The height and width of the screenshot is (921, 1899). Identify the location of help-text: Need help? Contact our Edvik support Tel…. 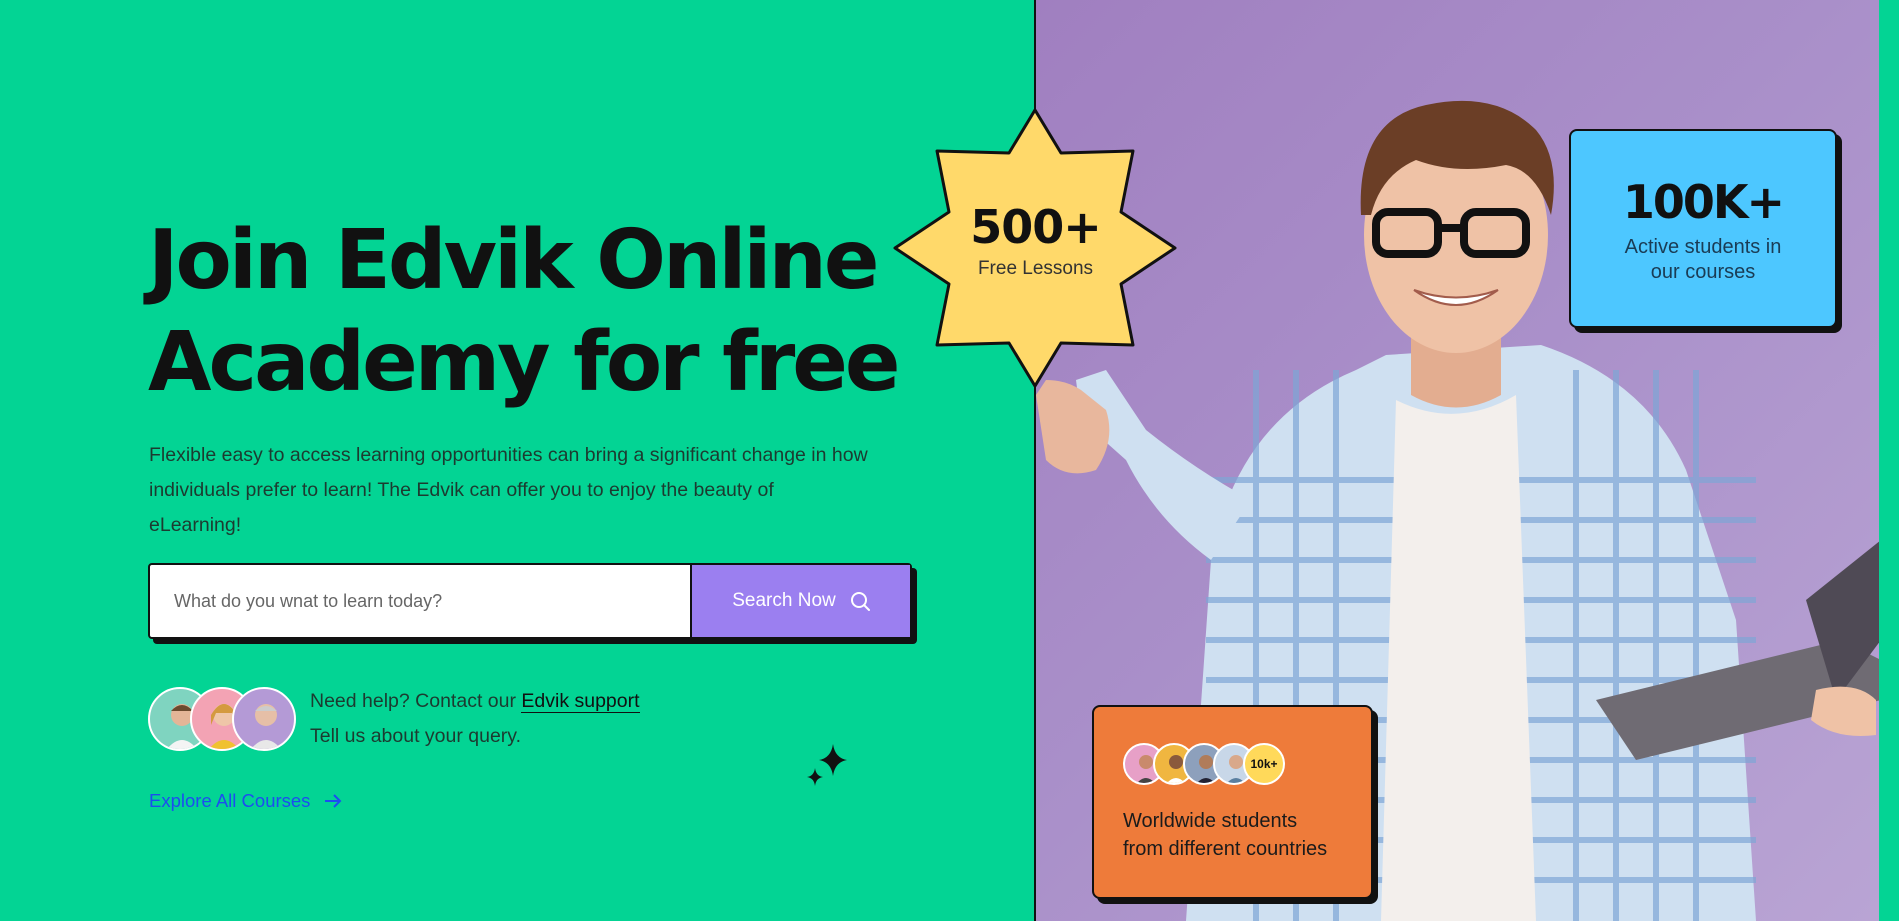
(475, 719).